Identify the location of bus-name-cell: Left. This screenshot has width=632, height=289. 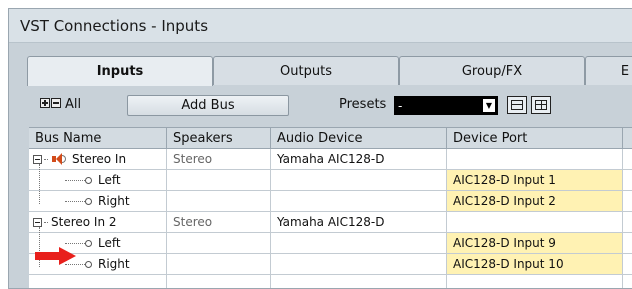
(98, 180).